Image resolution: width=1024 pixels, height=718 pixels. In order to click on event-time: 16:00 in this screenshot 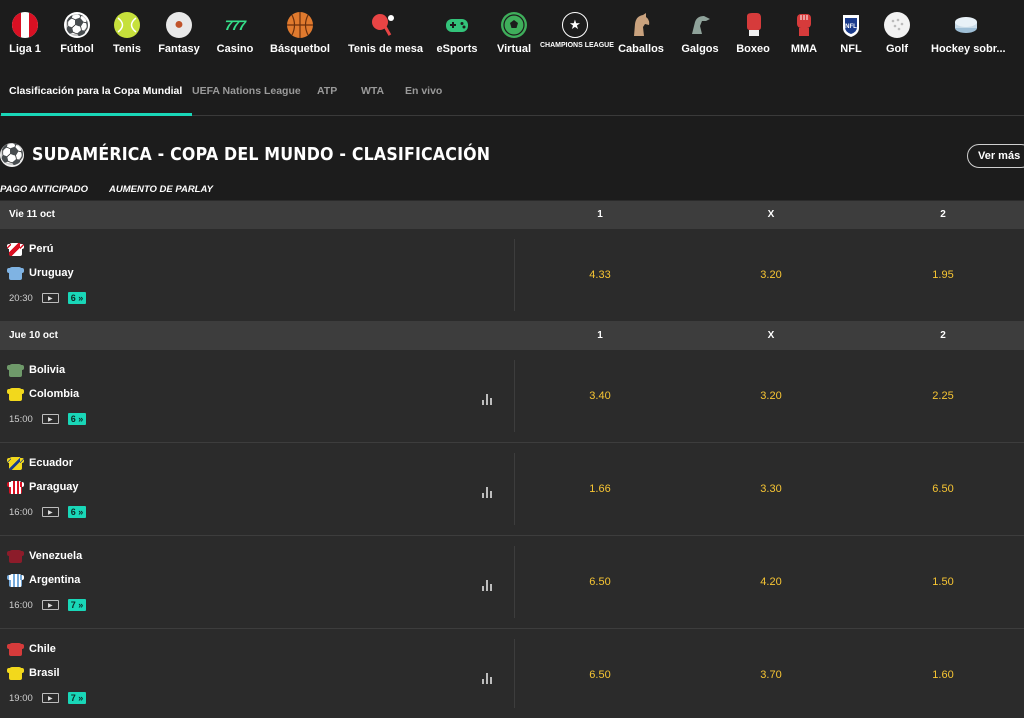, I will do `click(21, 605)`.